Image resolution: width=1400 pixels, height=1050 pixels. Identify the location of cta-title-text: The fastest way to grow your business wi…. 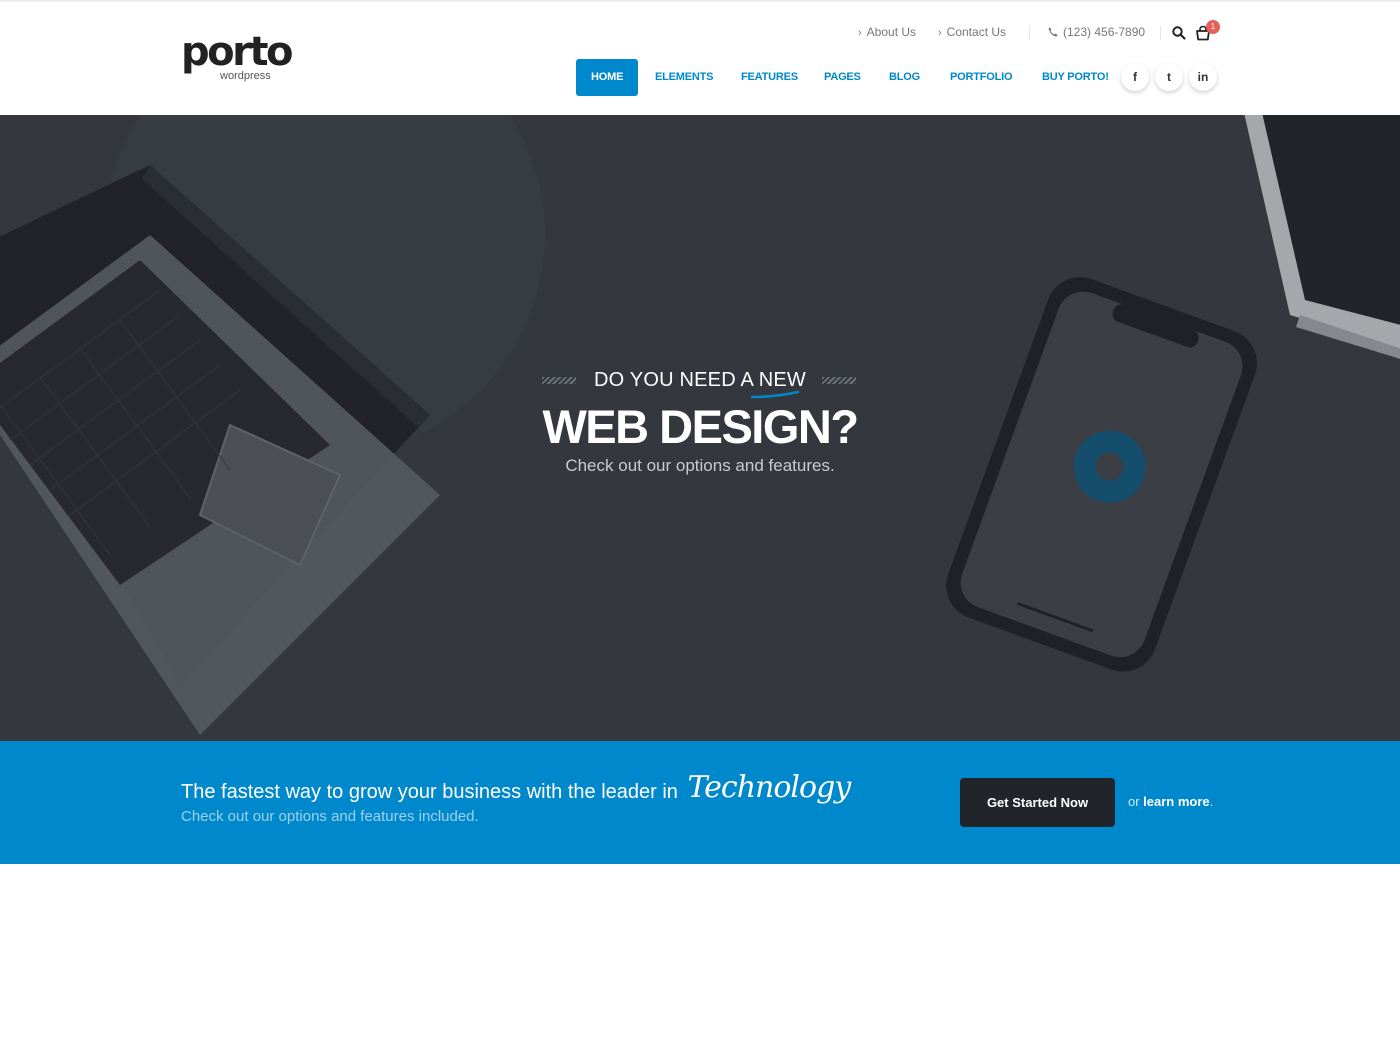
(429, 792).